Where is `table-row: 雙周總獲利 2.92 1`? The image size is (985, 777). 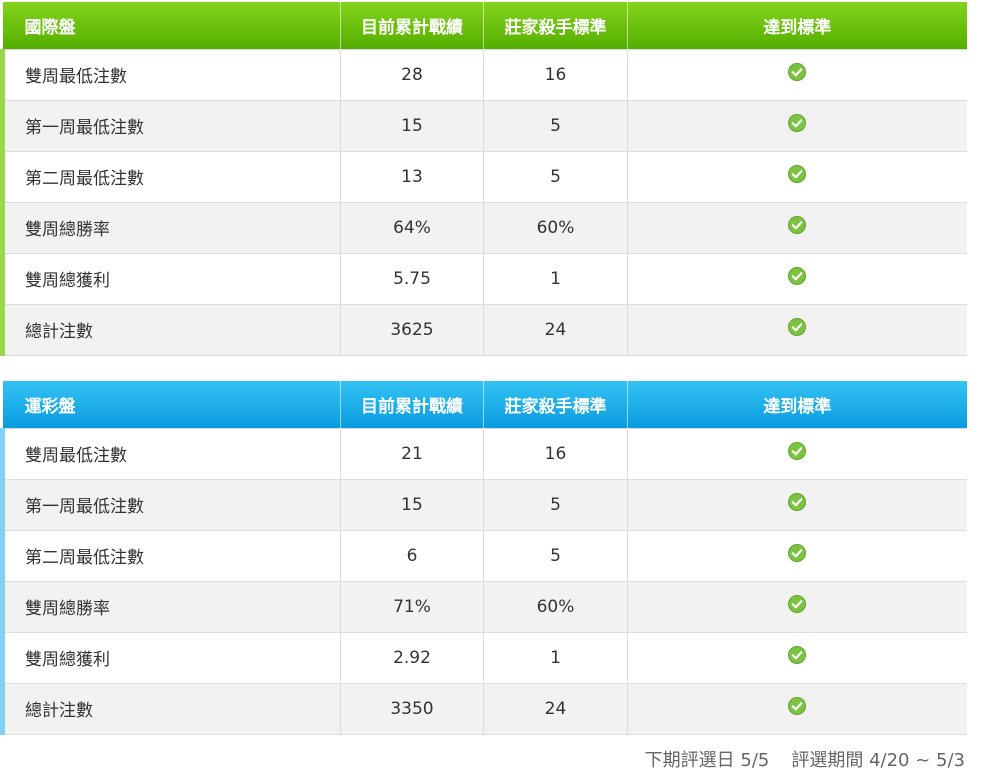
table-row: 雙周總獲利 2.92 1 is located at coordinates (483, 657).